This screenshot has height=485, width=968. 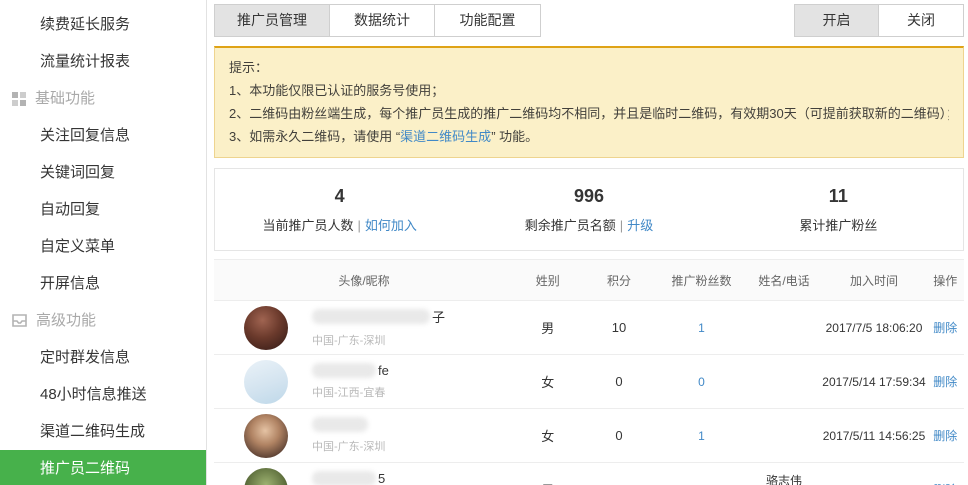 What do you see at coordinates (783, 479) in the screenshot?
I see `promoter-name: 骆志伟` at bounding box center [783, 479].